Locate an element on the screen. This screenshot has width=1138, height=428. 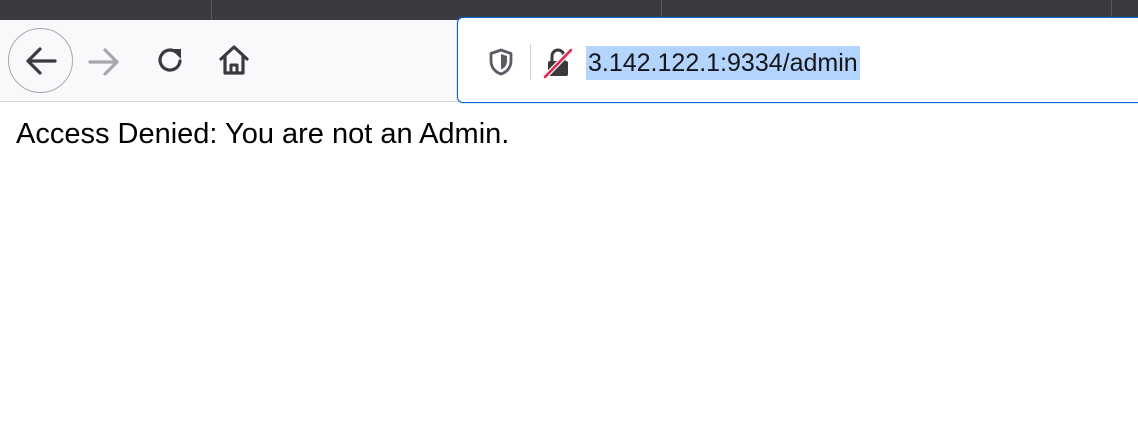
insecure-lock-icon is located at coordinates (558, 63).